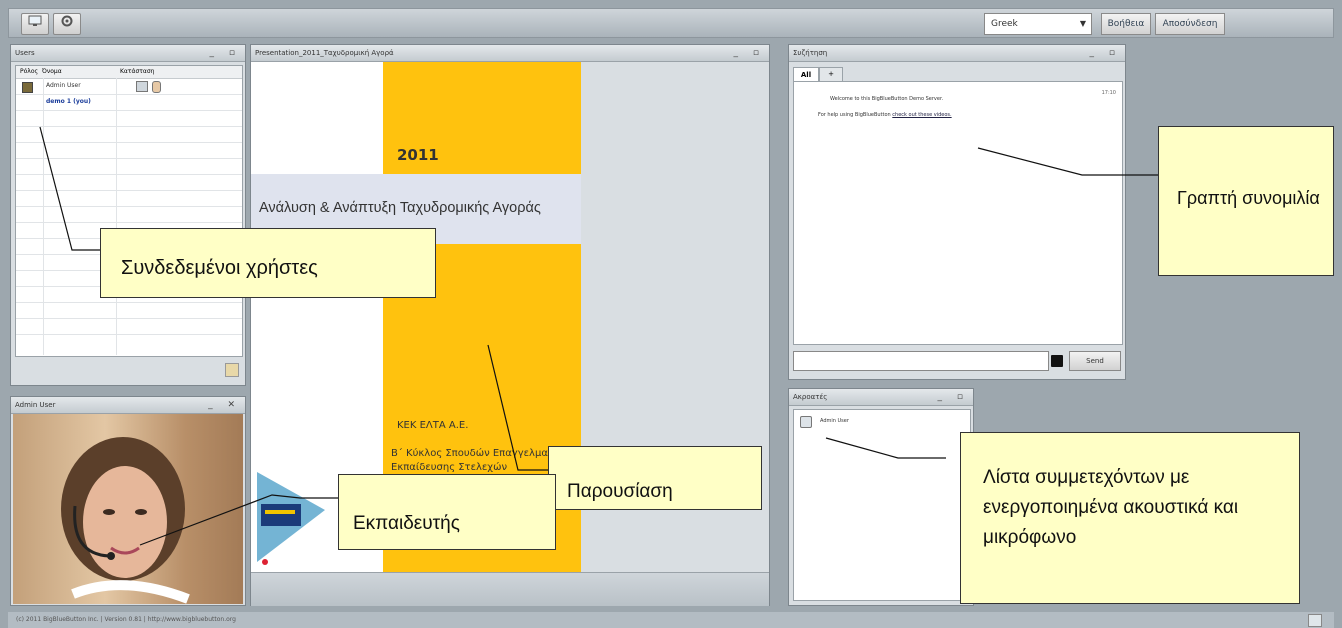 This screenshot has width=1342, height=628. I want to click on callout-chat: Γραπτή συνομιλία, so click(1246, 201).